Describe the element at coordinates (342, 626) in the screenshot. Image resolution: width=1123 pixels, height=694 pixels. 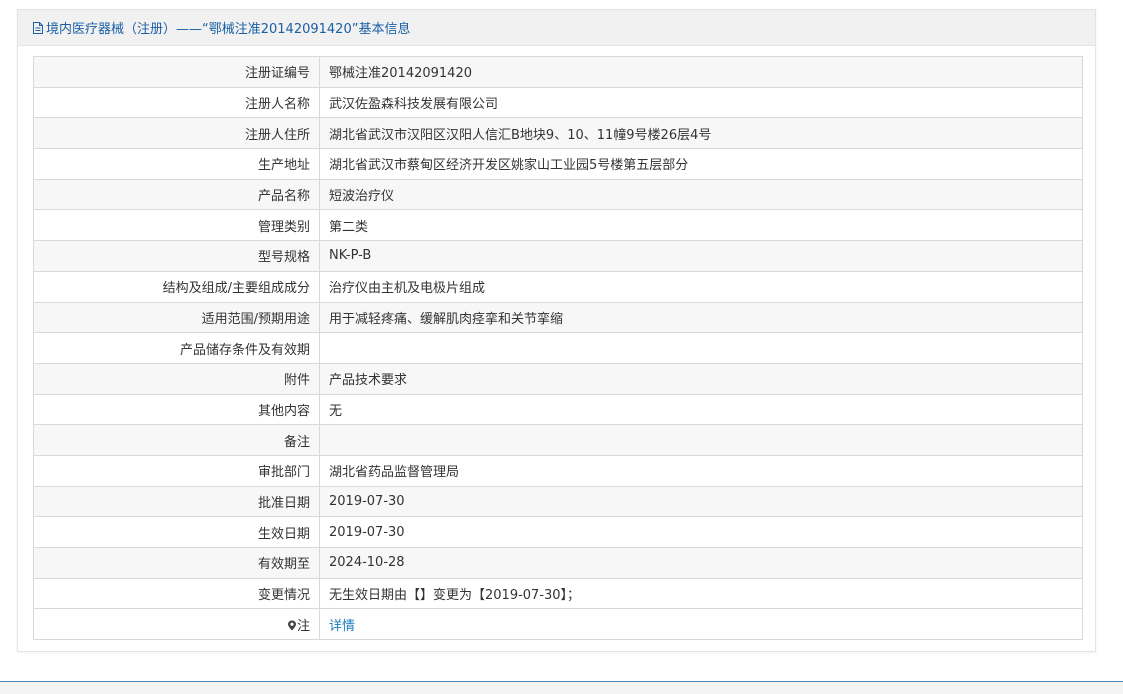
I see `details-link: 详情` at that location.